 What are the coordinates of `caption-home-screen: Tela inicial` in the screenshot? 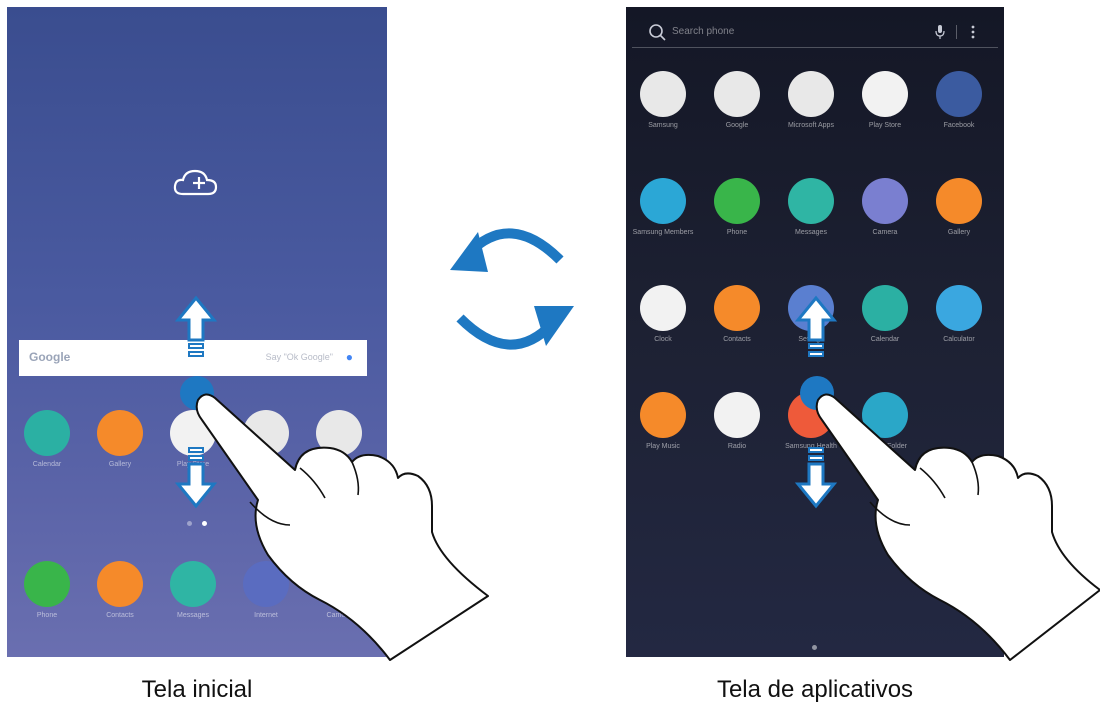 It's located at (197, 689).